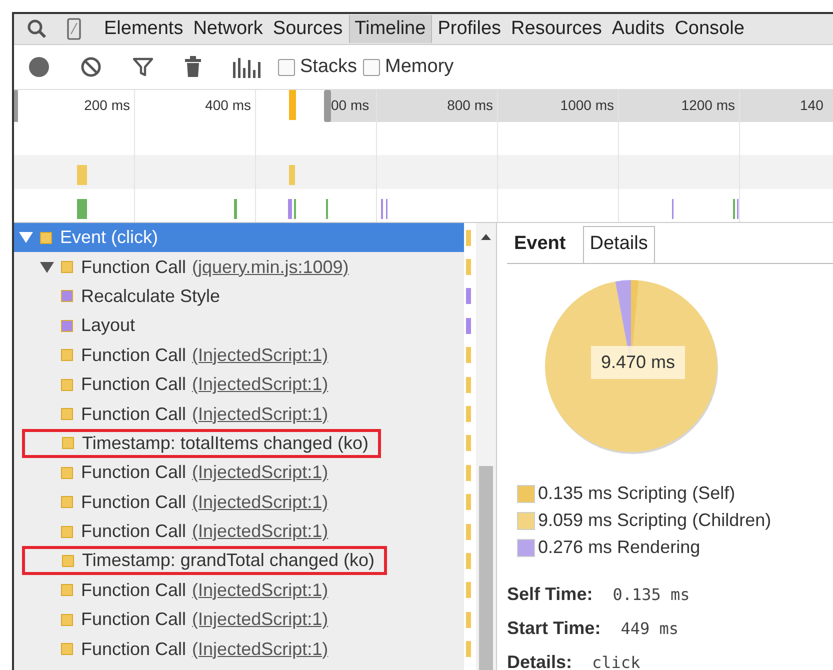  I want to click on search-icon, so click(37, 29).